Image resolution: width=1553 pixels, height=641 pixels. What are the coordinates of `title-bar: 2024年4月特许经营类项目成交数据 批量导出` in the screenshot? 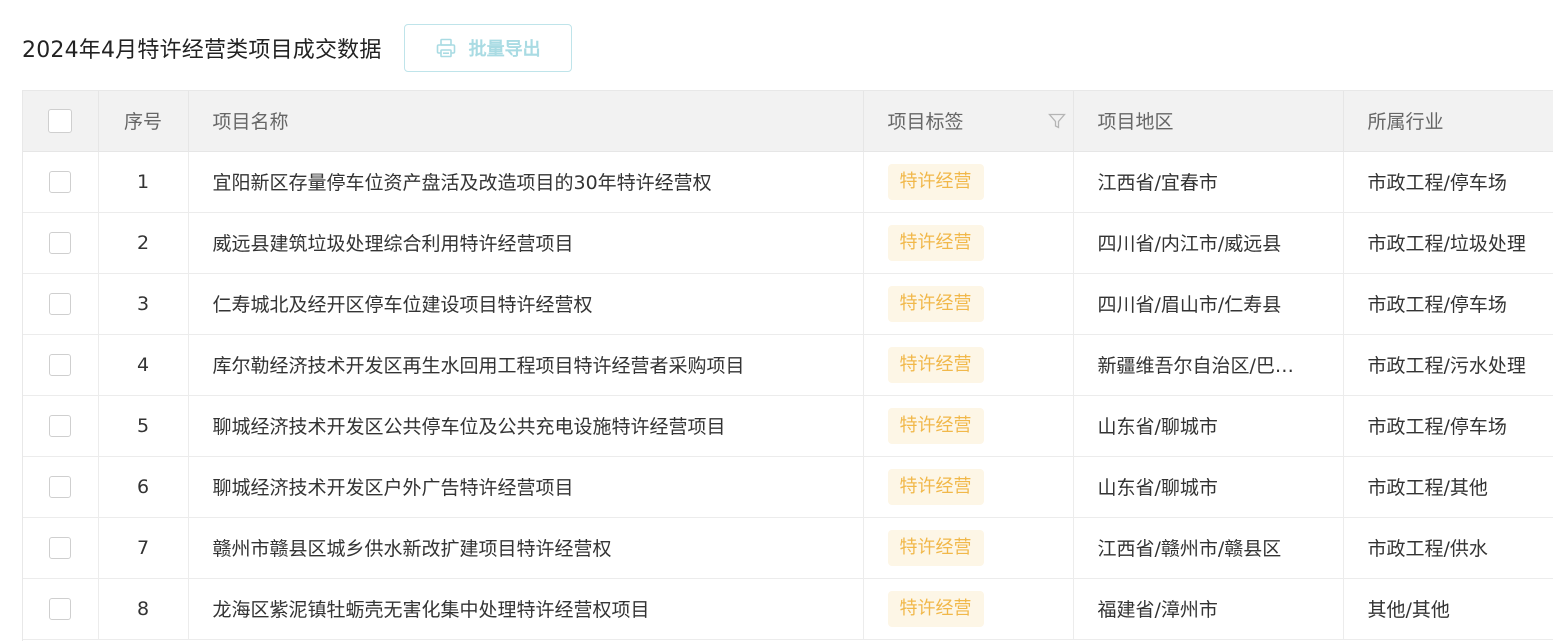 It's located at (297, 48).